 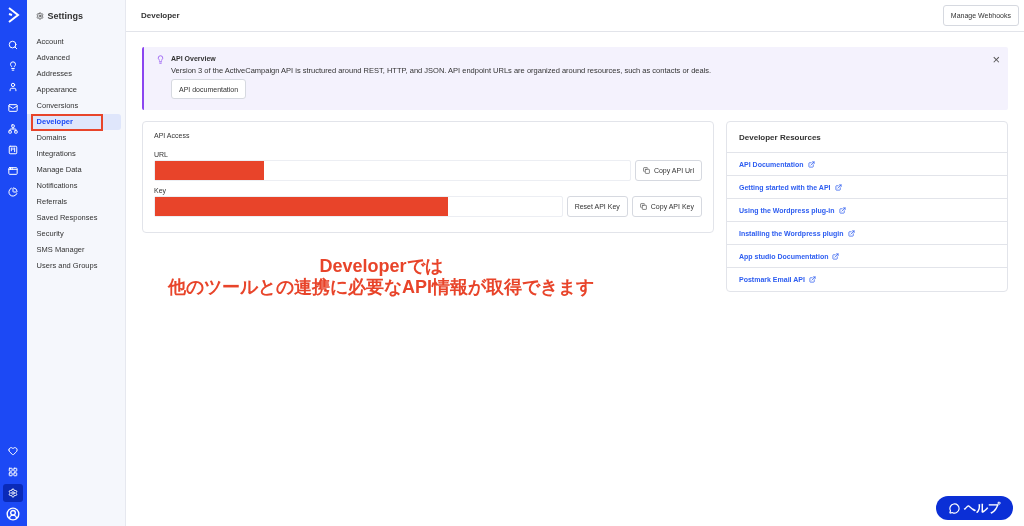 I want to click on card-title: Developer Resources, so click(x=867, y=137).